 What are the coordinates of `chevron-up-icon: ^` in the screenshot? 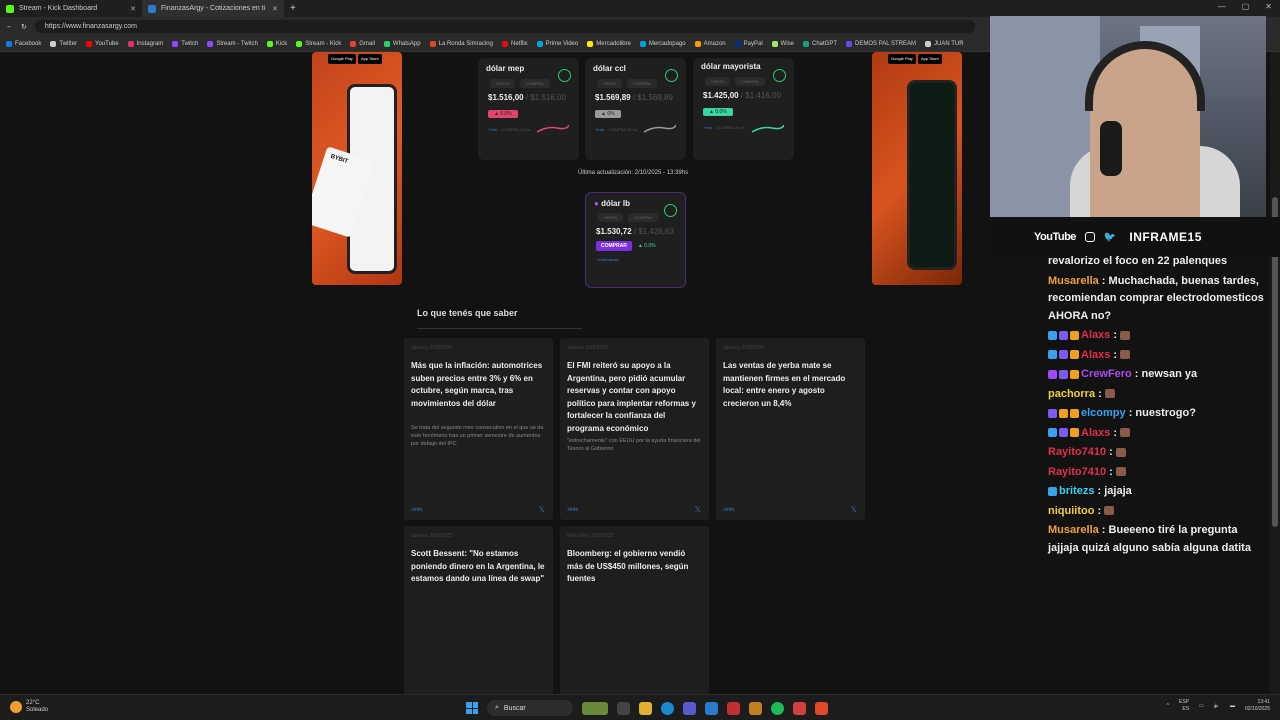 It's located at (1168, 706).